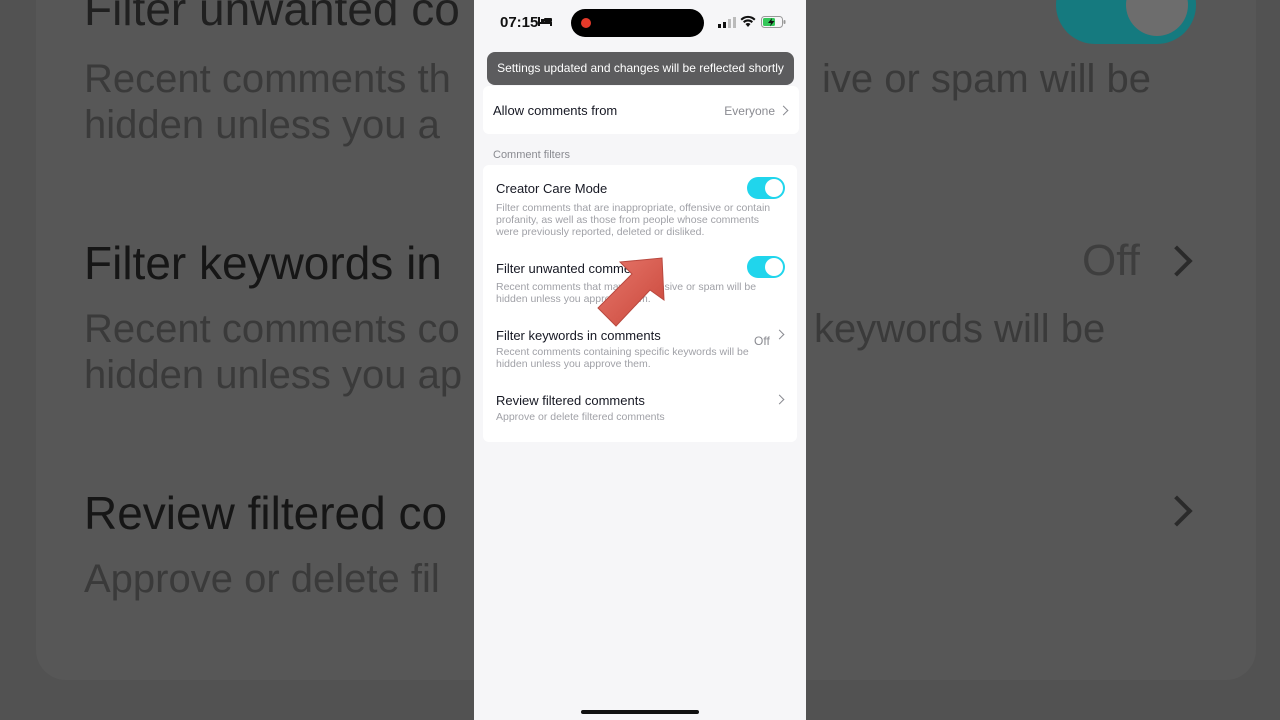 Image resolution: width=1280 pixels, height=720 pixels. I want to click on review-filtered-comments-description: Approve or delete filtered comments, so click(580, 417).